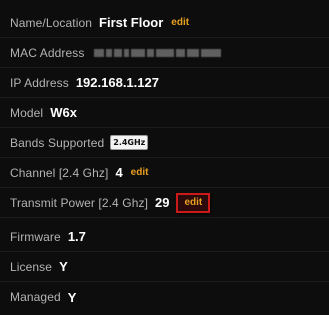 The height and width of the screenshot is (315, 329). I want to click on channel-label: Channel [2.4 Ghz], so click(59, 172).